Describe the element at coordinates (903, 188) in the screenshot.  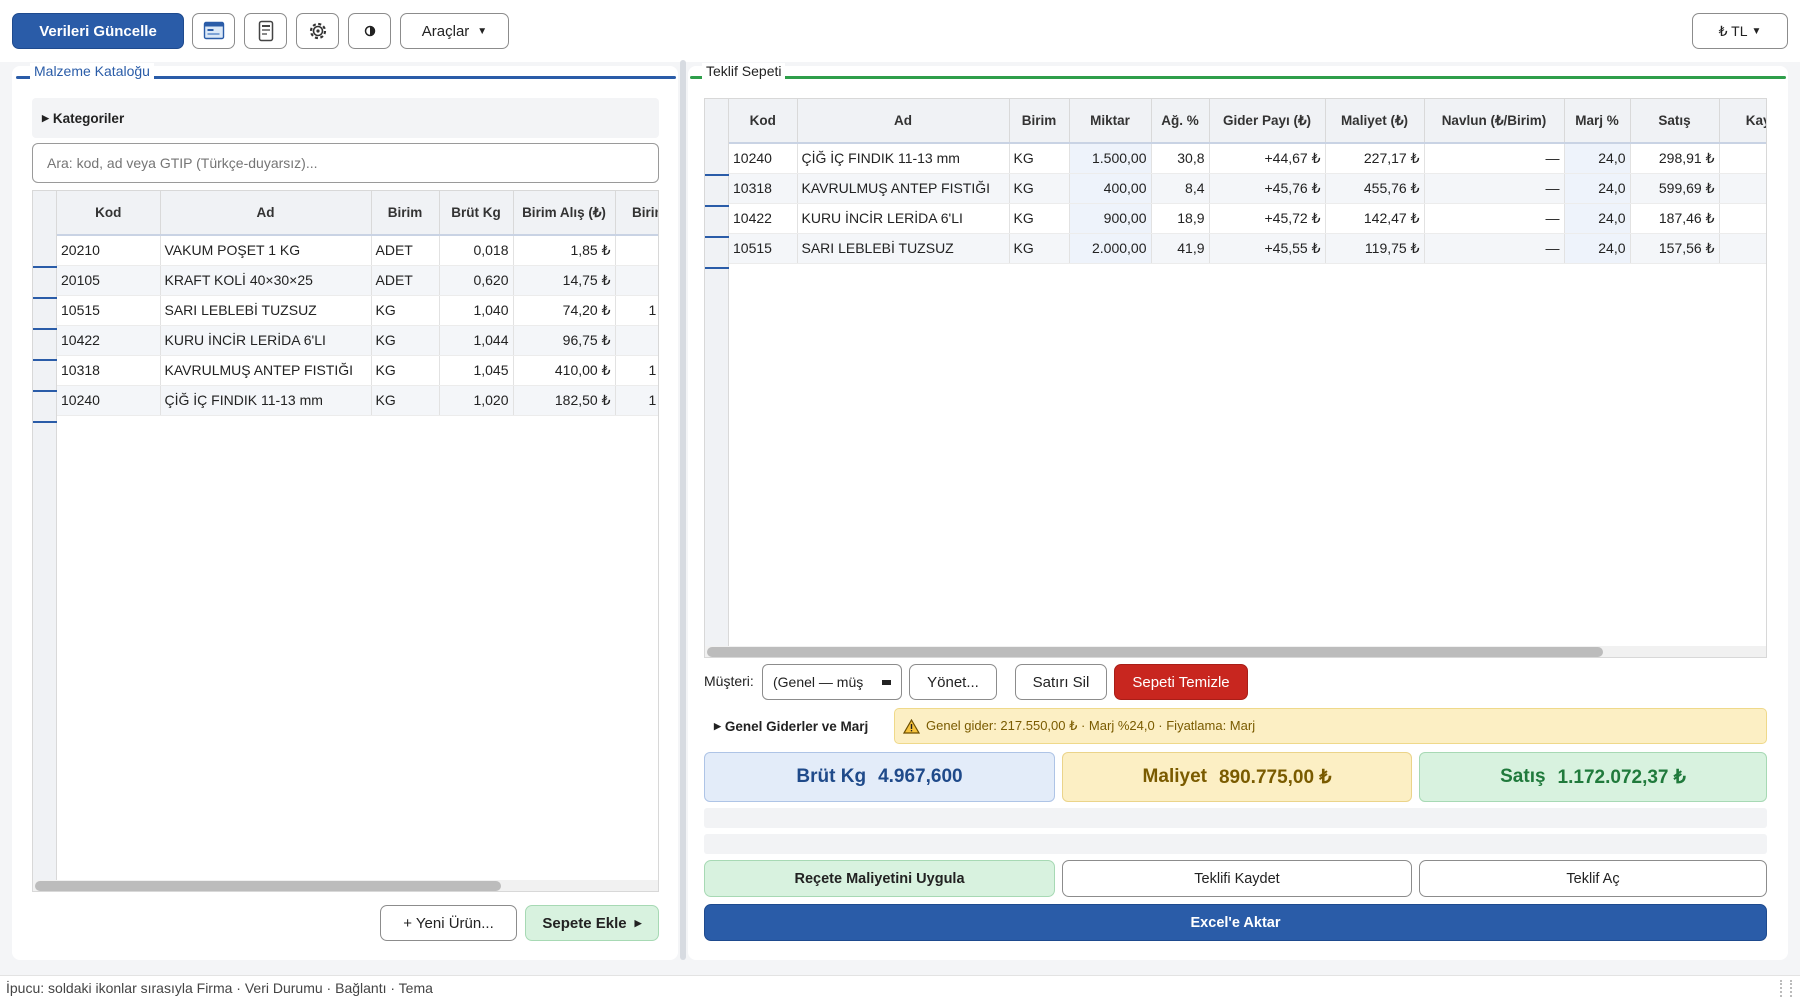
I see `cart-cell: KAVRULMUŞ ANTEP FISTIĞI` at that location.